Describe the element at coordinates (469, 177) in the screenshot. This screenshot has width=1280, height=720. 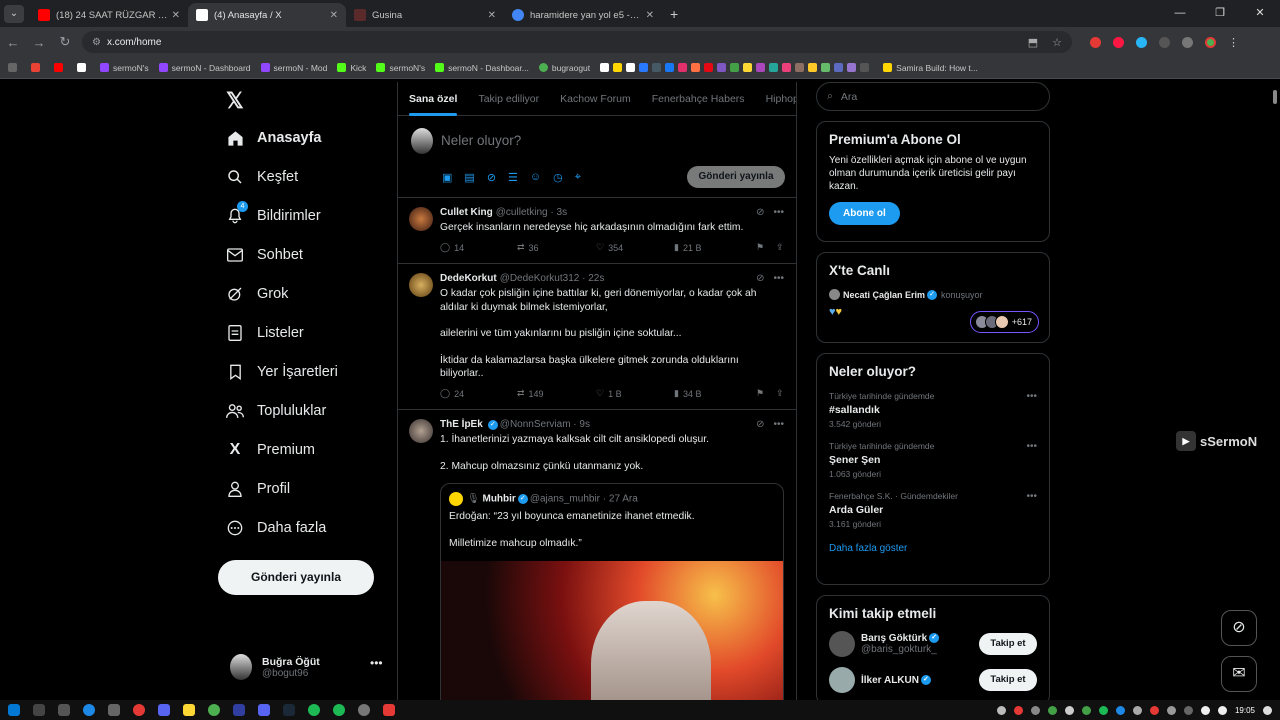
I see `gif-icon: ▤` at that location.